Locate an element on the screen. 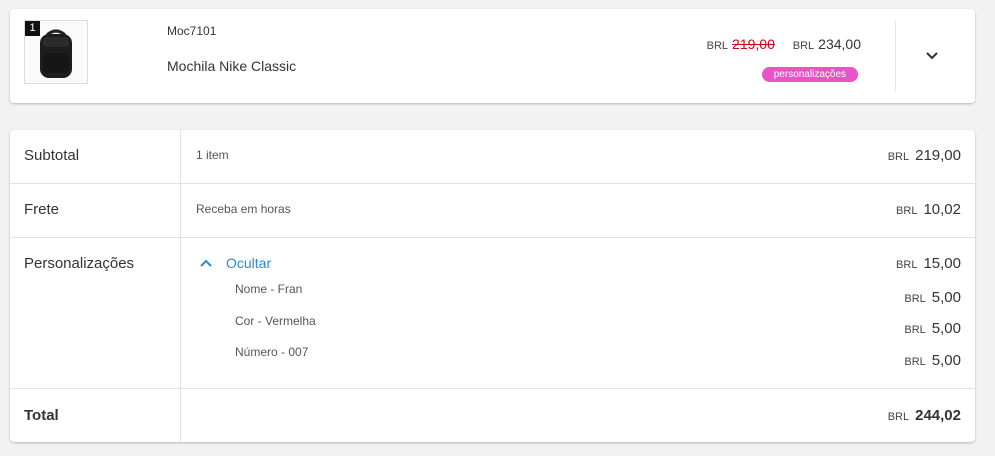 The image size is (995, 456). subtotal-amount: BRL 219,00 is located at coordinates (924, 155).